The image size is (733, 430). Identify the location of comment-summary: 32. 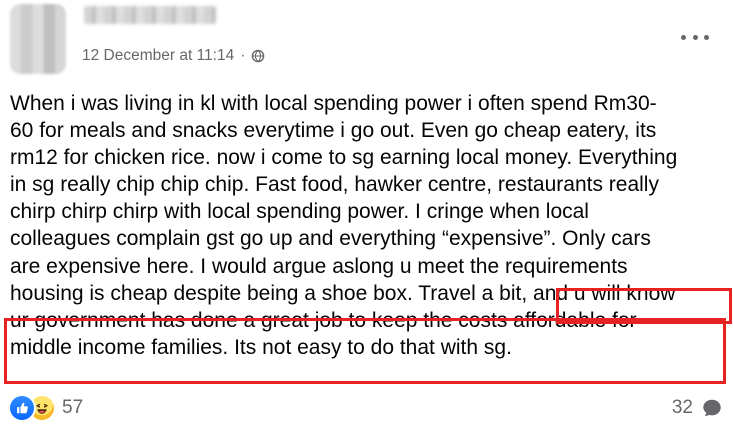
(697, 408).